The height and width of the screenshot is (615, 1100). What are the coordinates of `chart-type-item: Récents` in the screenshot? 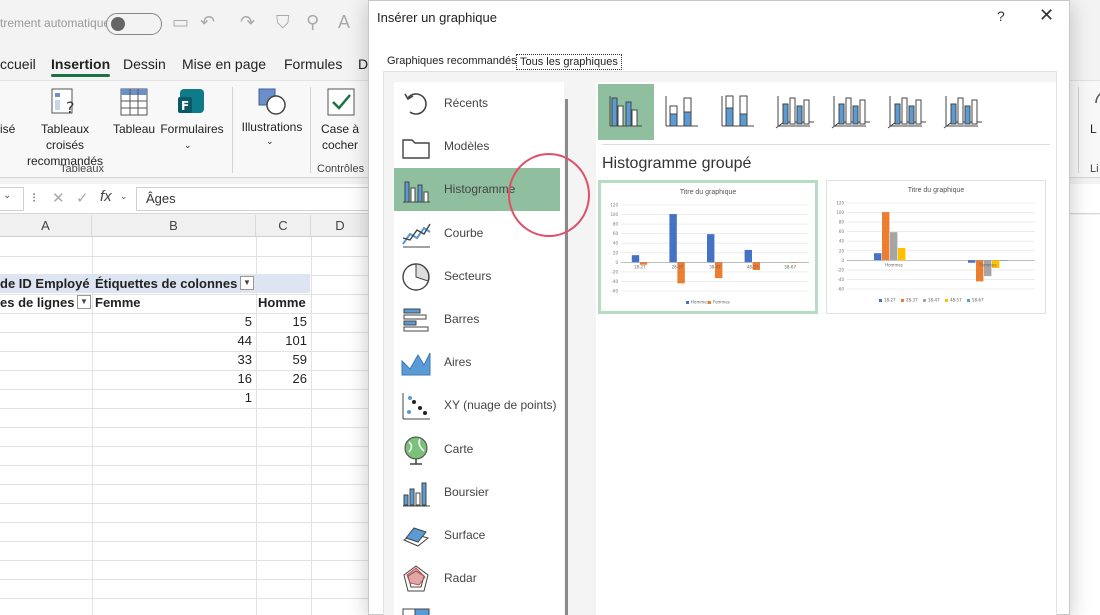 It's located at (477, 103).